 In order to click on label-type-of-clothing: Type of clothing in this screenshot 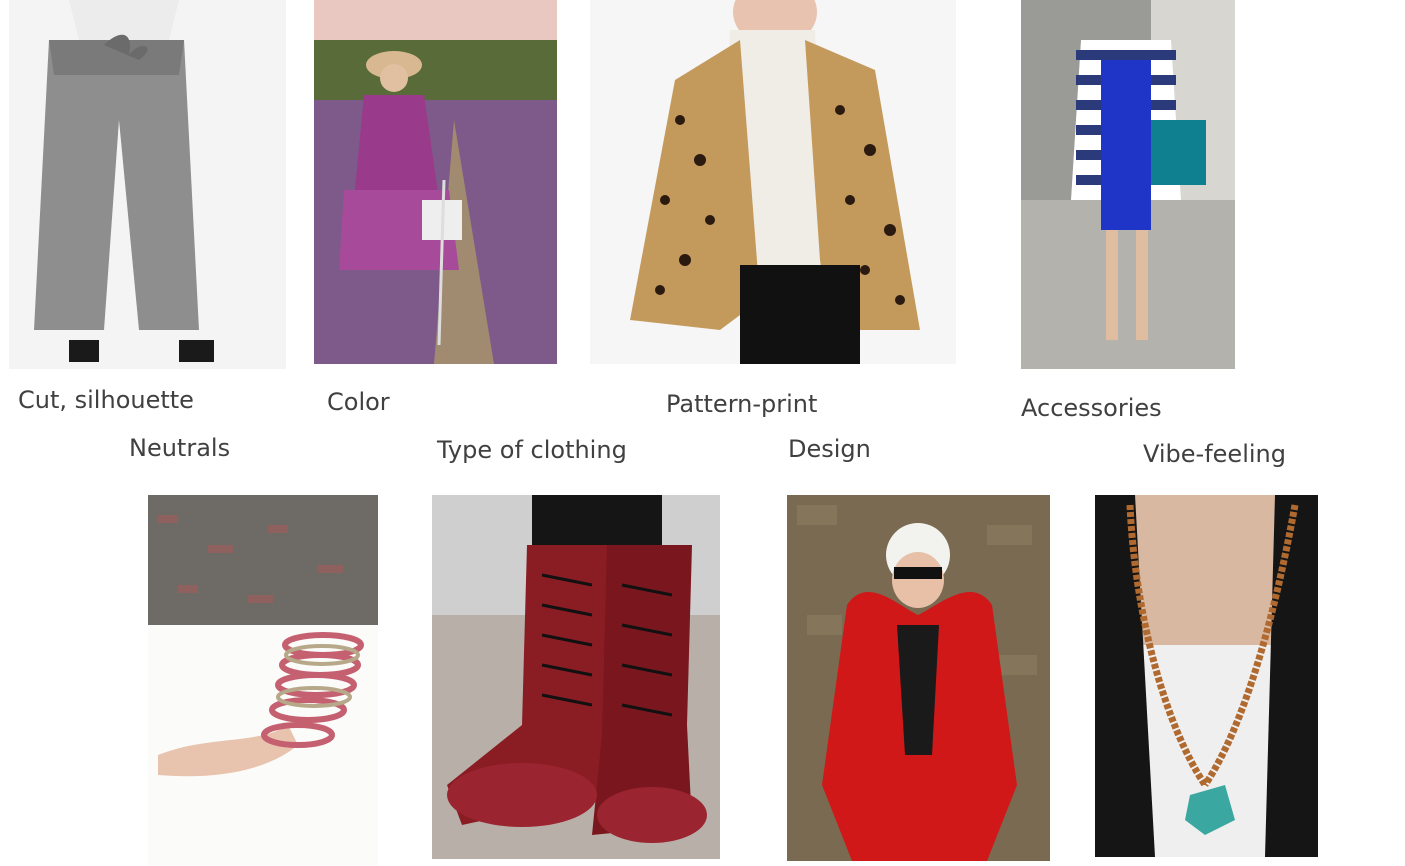, I will do `click(532, 450)`.